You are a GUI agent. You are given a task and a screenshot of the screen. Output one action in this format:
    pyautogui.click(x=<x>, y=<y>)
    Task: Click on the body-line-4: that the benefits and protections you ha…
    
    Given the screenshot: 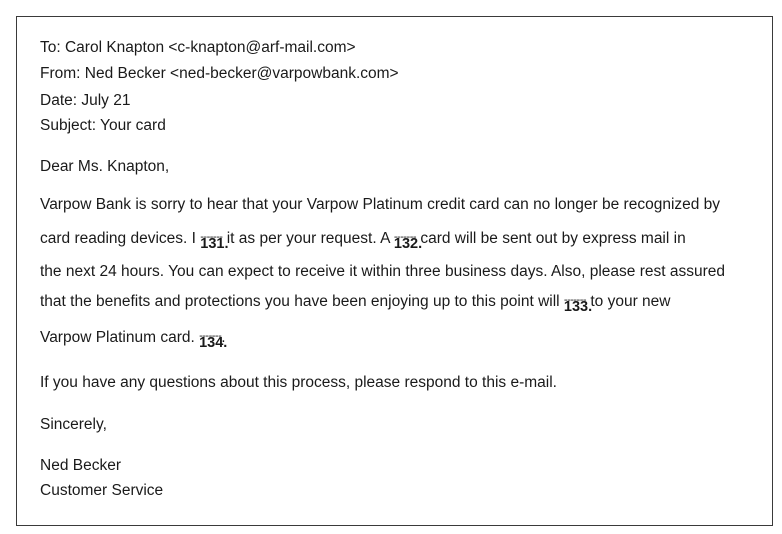 What is the action you would take?
    pyautogui.click(x=355, y=304)
    